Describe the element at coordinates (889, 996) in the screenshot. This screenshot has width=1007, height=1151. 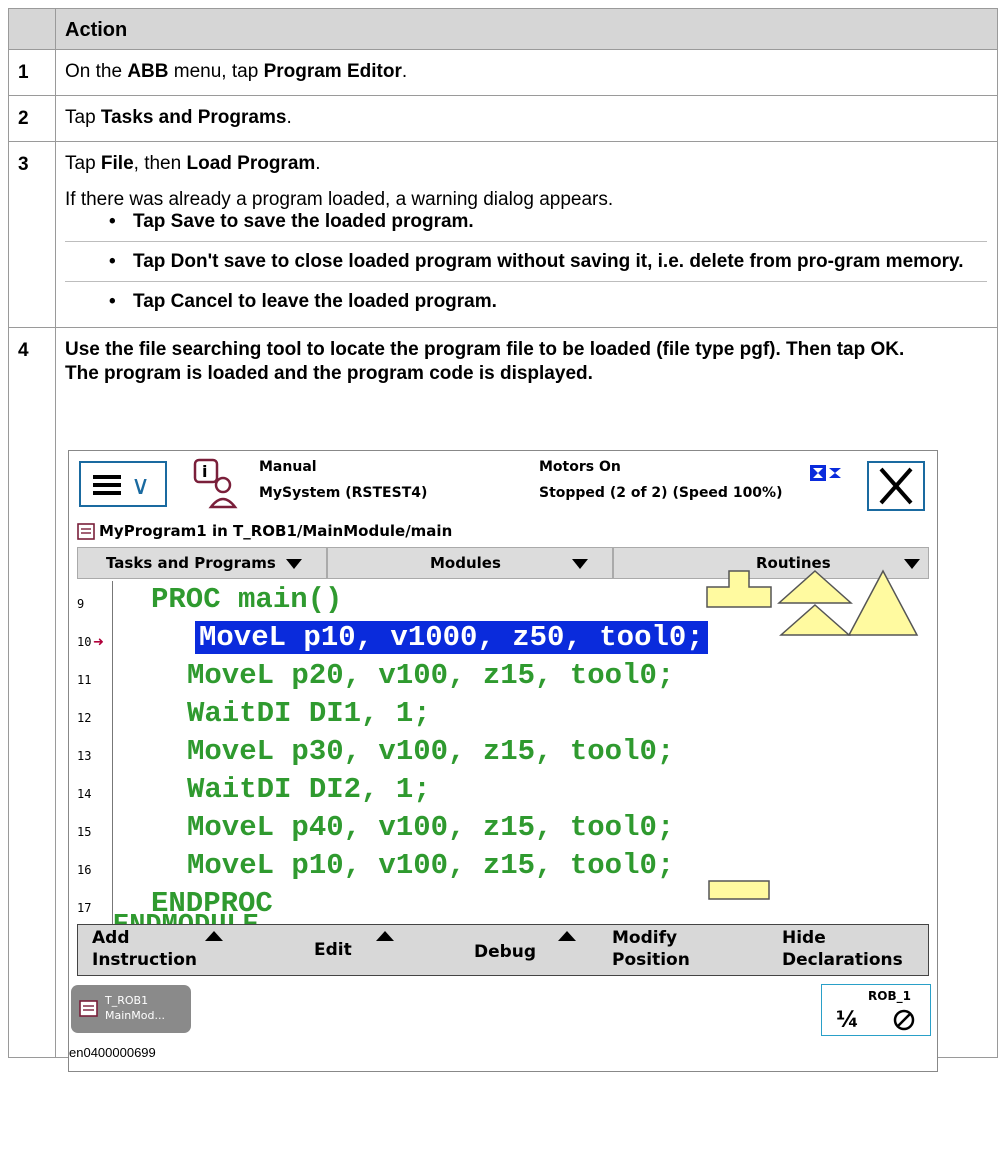
I see `robot-name: ROB_1` at that location.